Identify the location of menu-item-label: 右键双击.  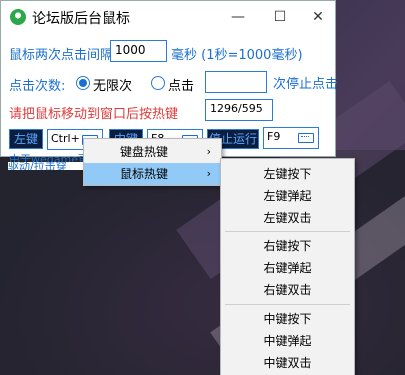
(287, 290).